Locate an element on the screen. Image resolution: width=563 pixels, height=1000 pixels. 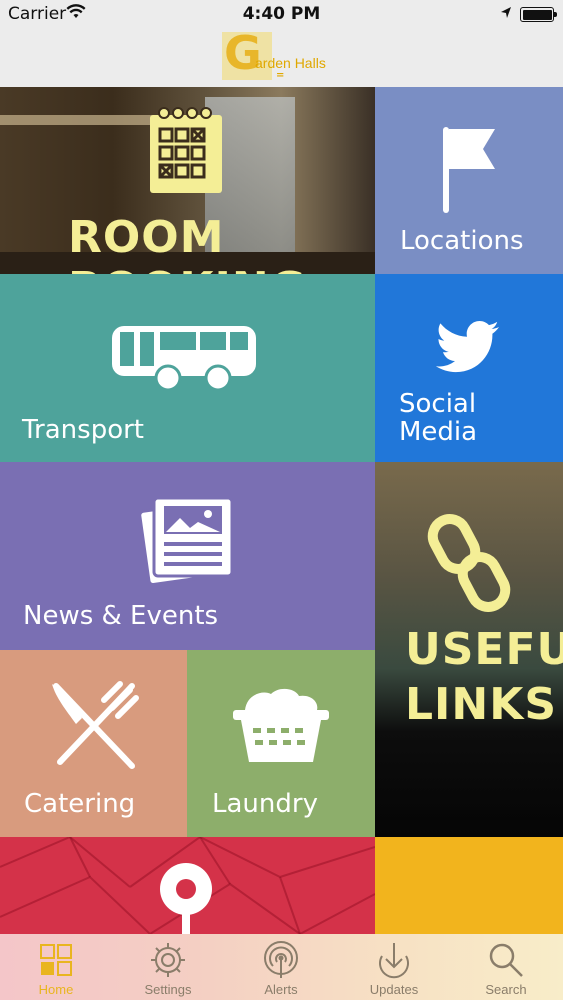
broadcast-icon is located at coordinates (281, 959).